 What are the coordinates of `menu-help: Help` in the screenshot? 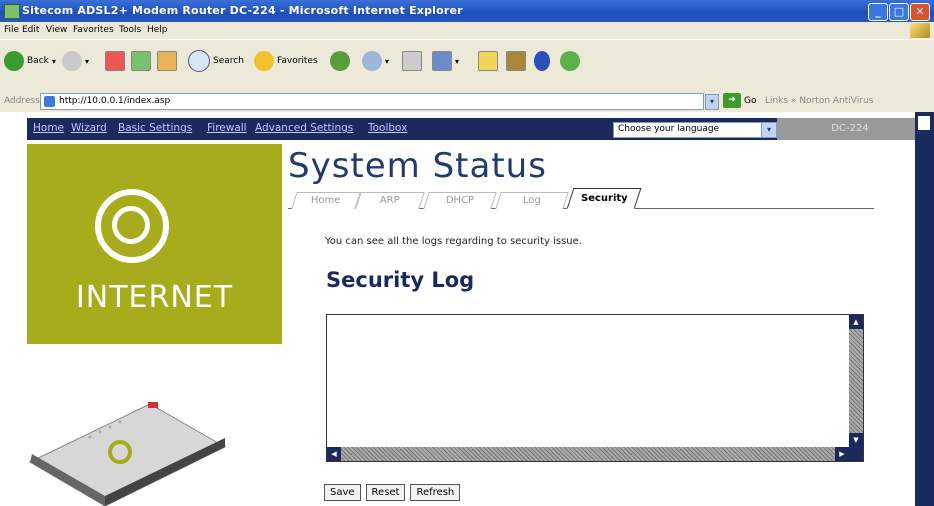 It's located at (157, 30).